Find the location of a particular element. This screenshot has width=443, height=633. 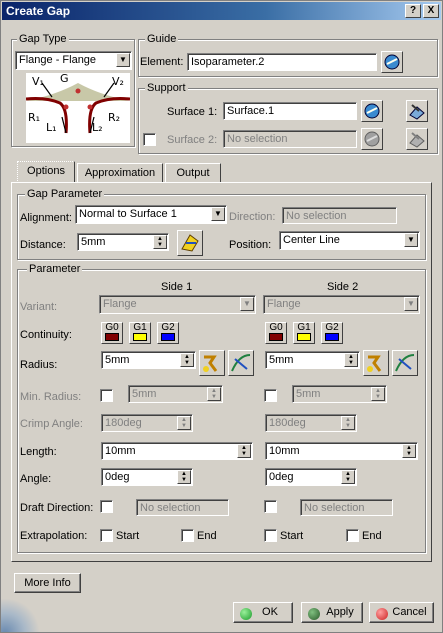

diagram-g-label: G is located at coordinates (64, 79).